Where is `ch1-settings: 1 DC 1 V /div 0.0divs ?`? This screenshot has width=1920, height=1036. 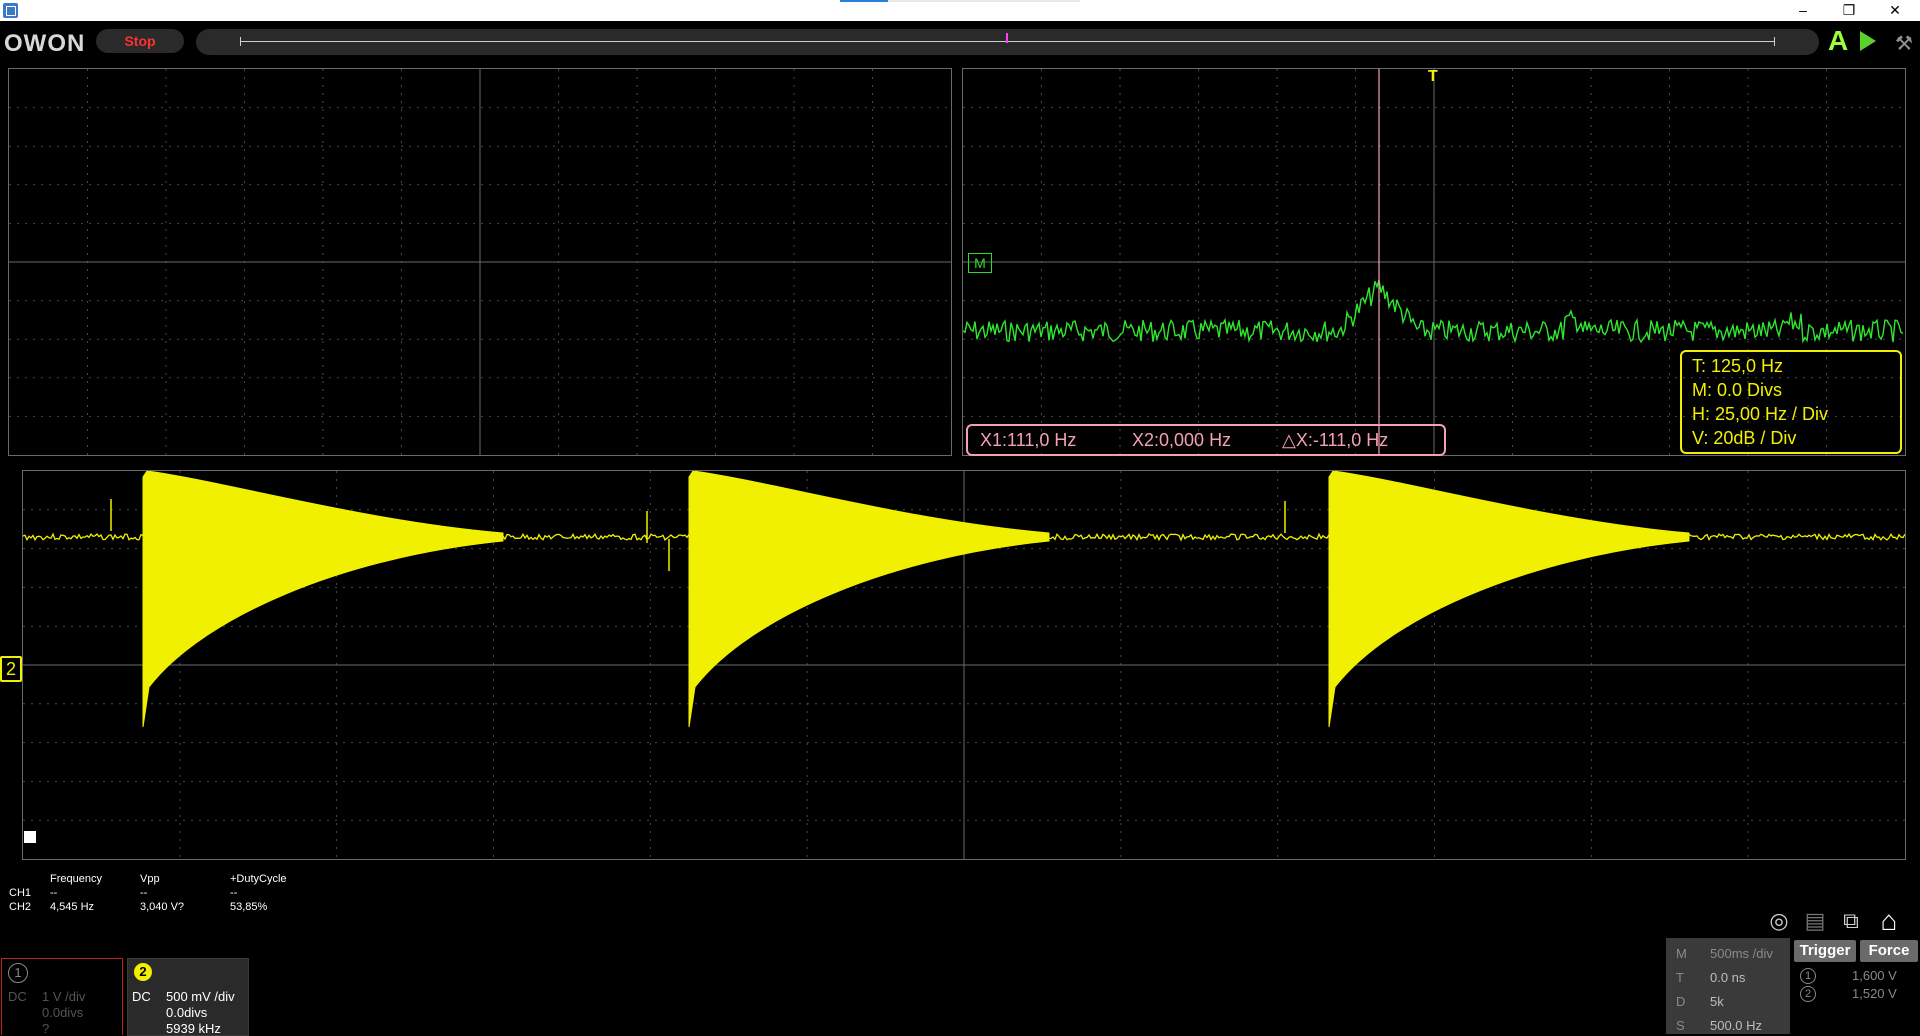 ch1-settings: 1 DC 1 V /div 0.0divs ? is located at coordinates (62, 997).